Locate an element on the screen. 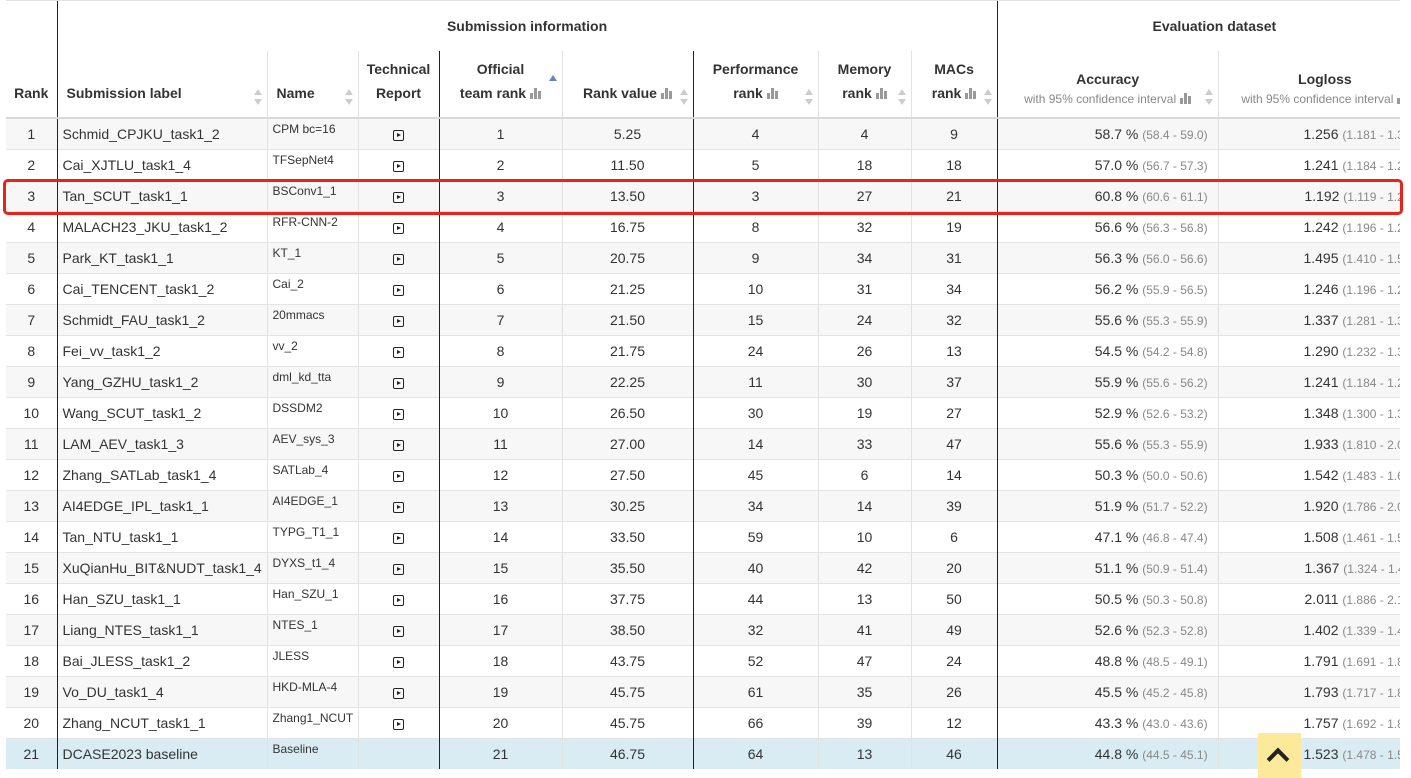 Image resolution: width=1411 pixels, height=778 pixels. macs-value: 18 is located at coordinates (954, 165).